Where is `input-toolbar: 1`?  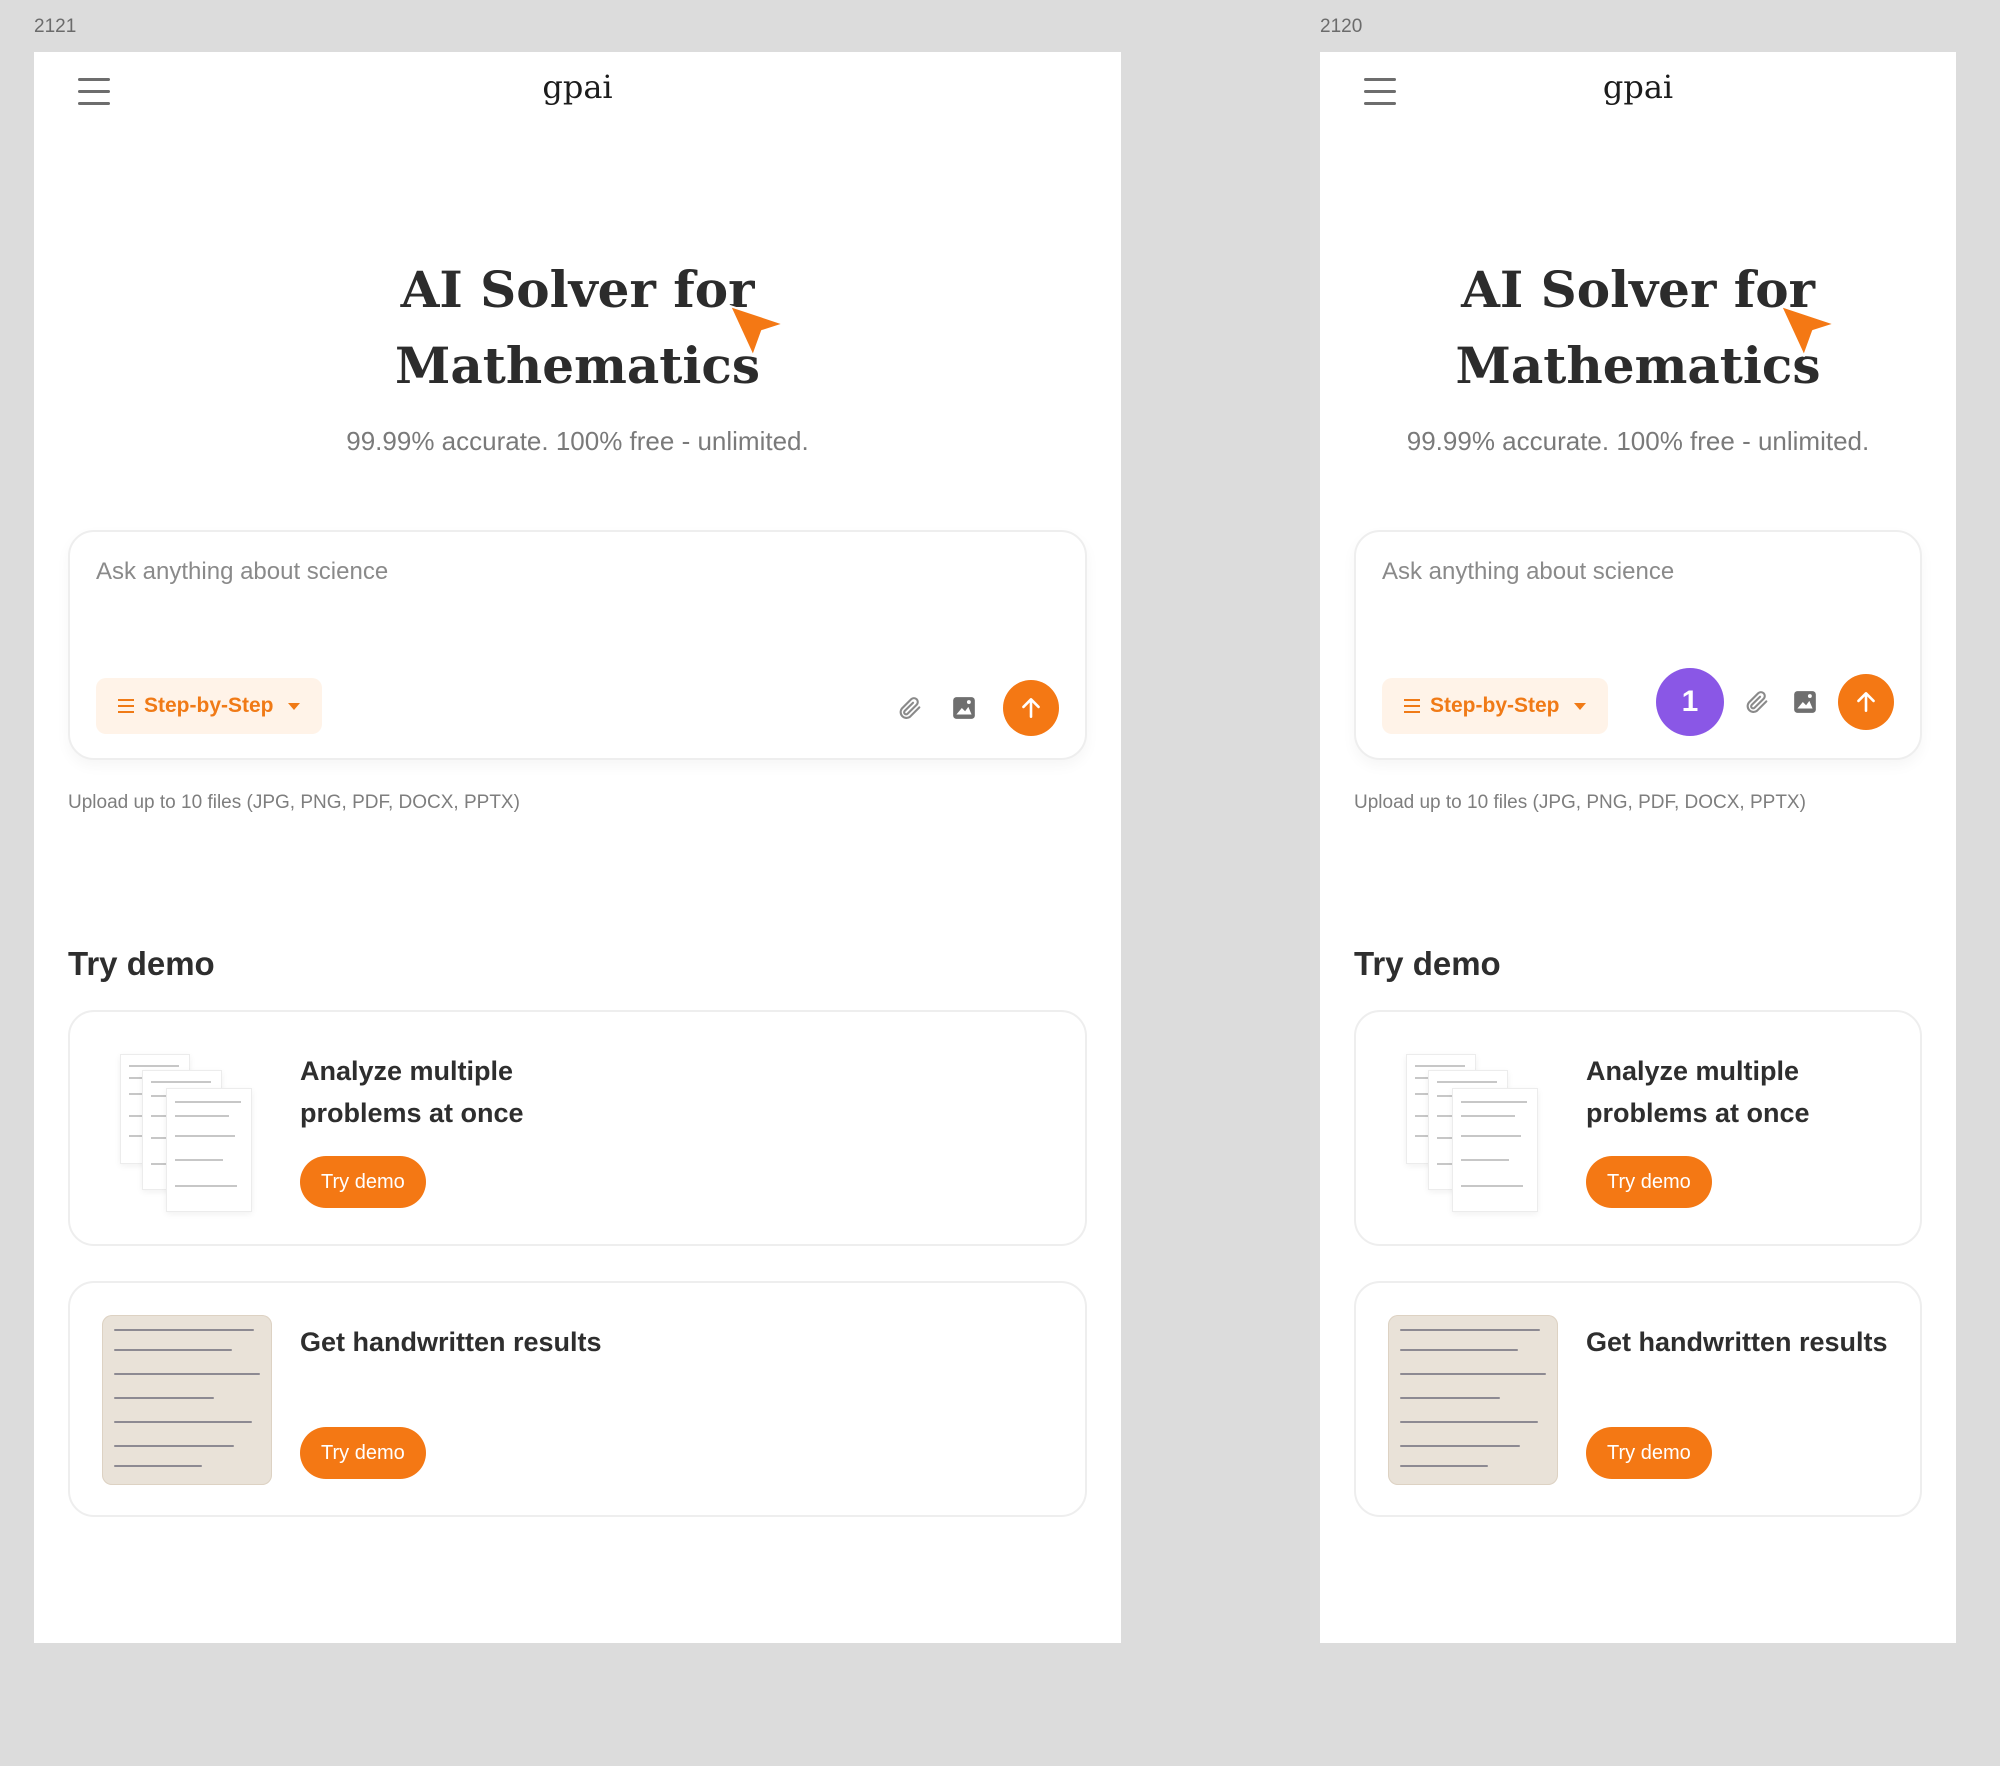 input-toolbar: 1 is located at coordinates (1775, 702).